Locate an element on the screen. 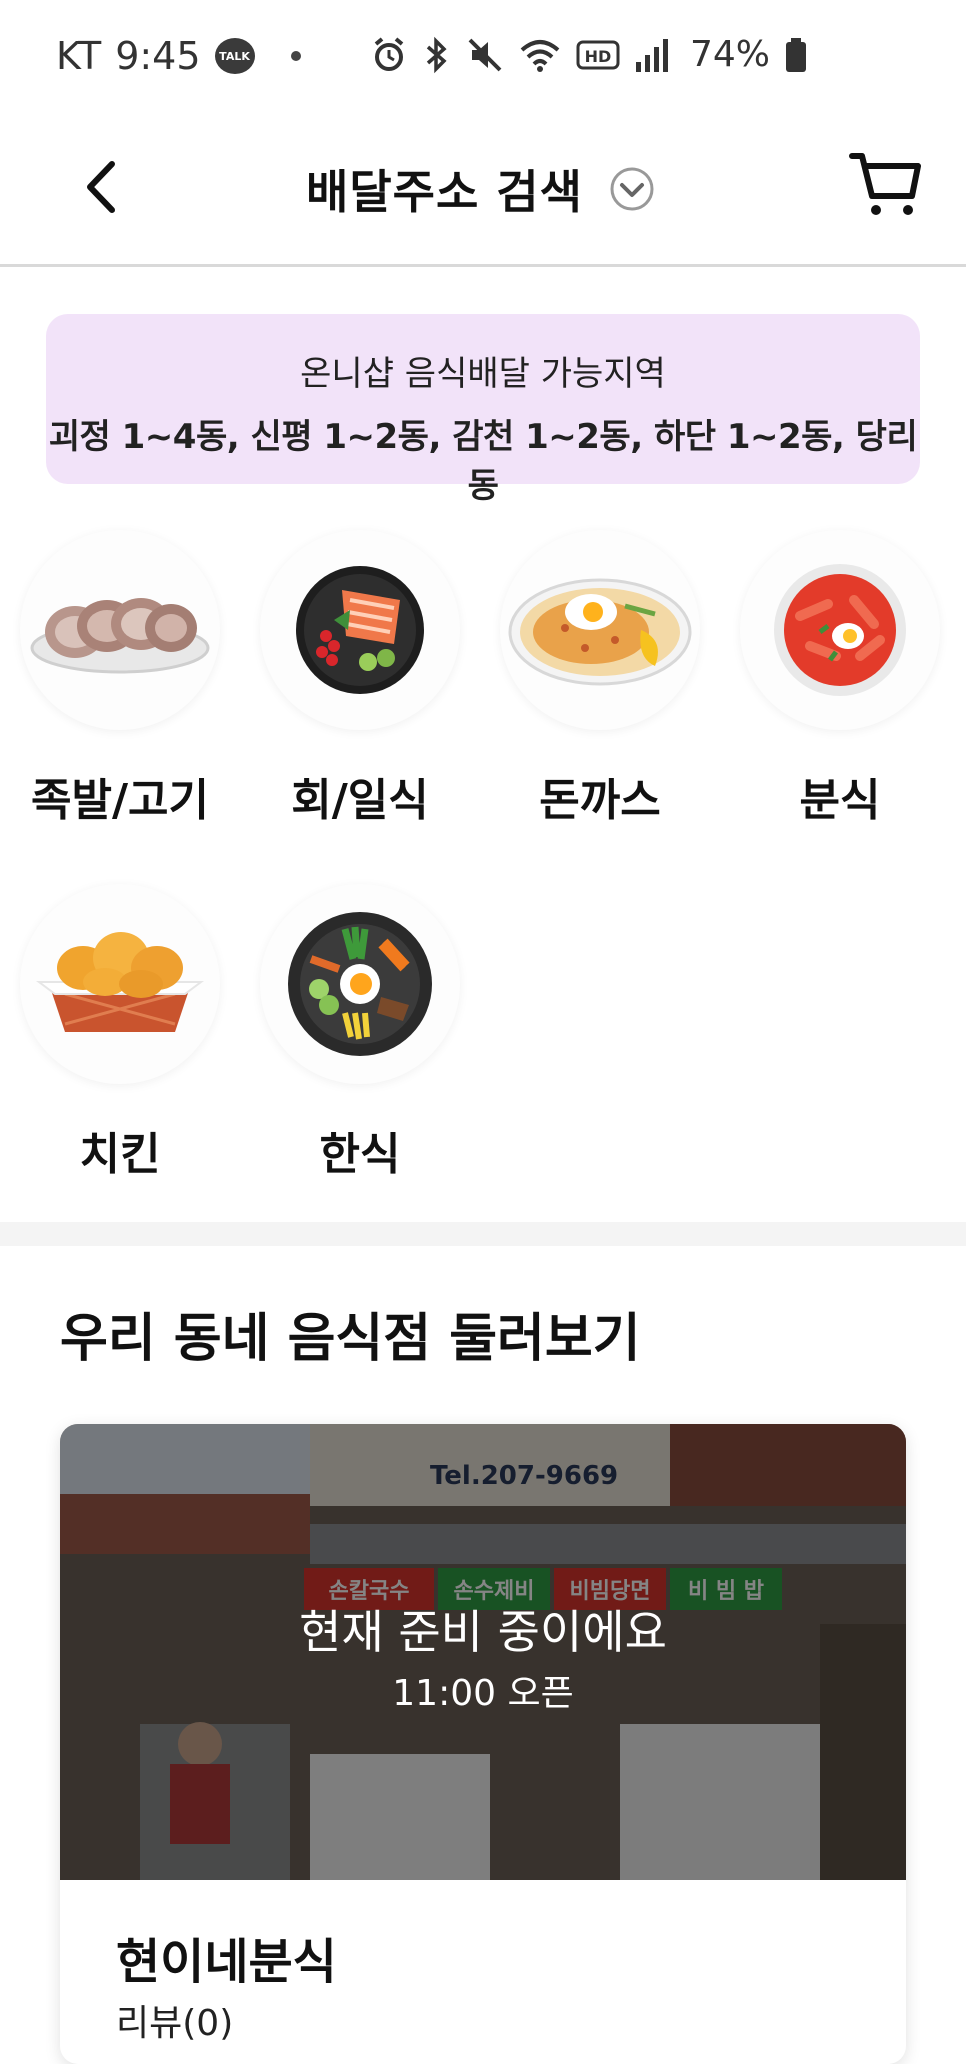  section-divider is located at coordinates (483, 1234).